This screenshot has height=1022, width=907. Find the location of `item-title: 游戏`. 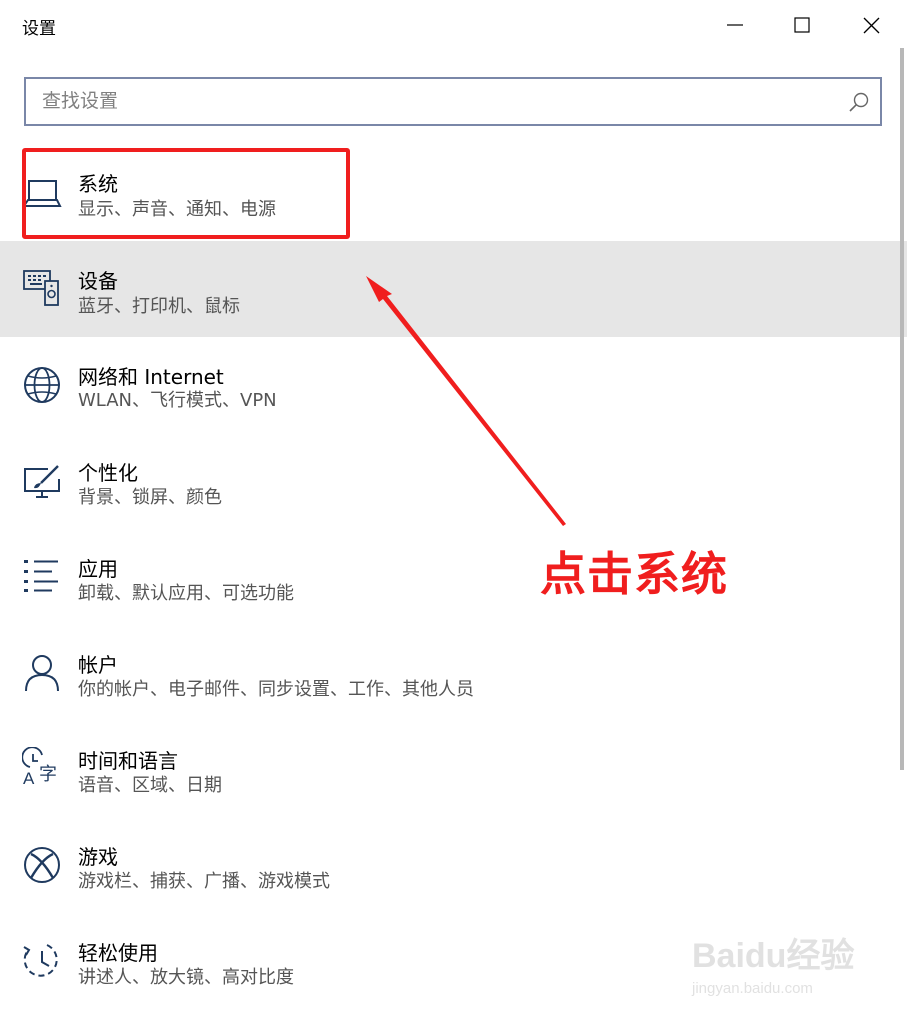

item-title: 游戏 is located at coordinates (98, 857).